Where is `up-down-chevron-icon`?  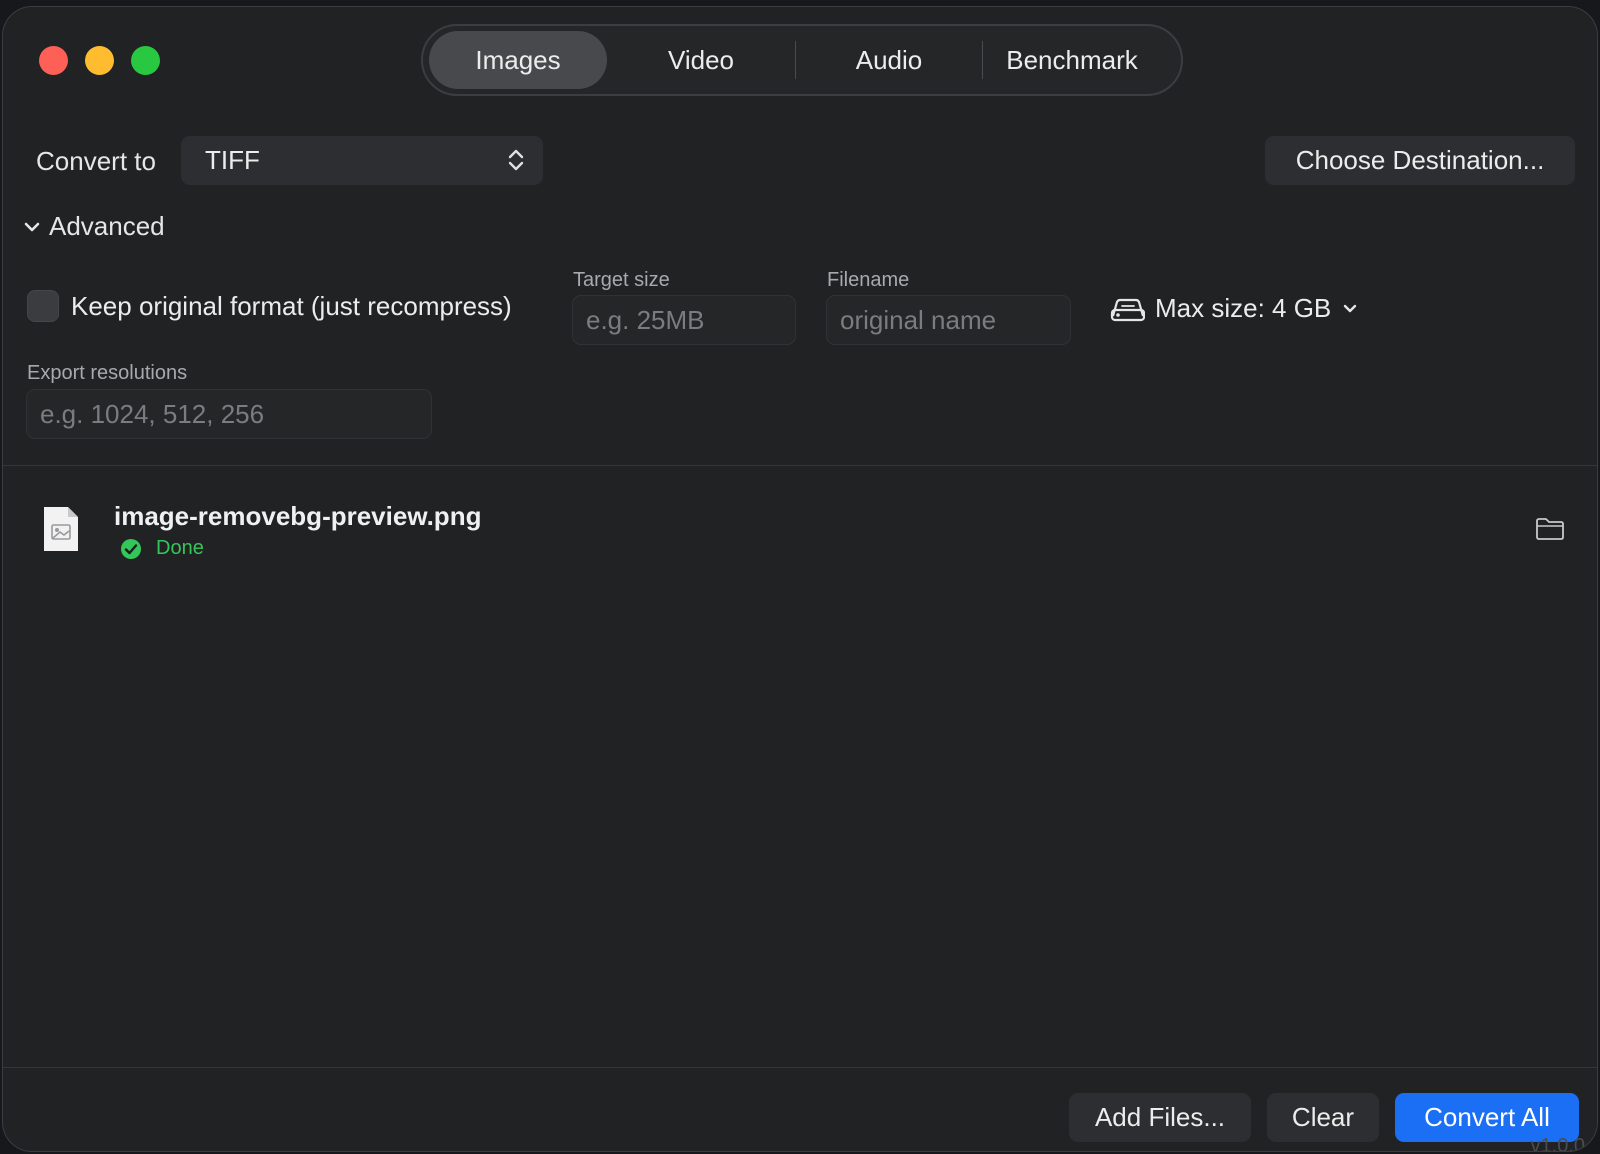 up-down-chevron-icon is located at coordinates (516, 160).